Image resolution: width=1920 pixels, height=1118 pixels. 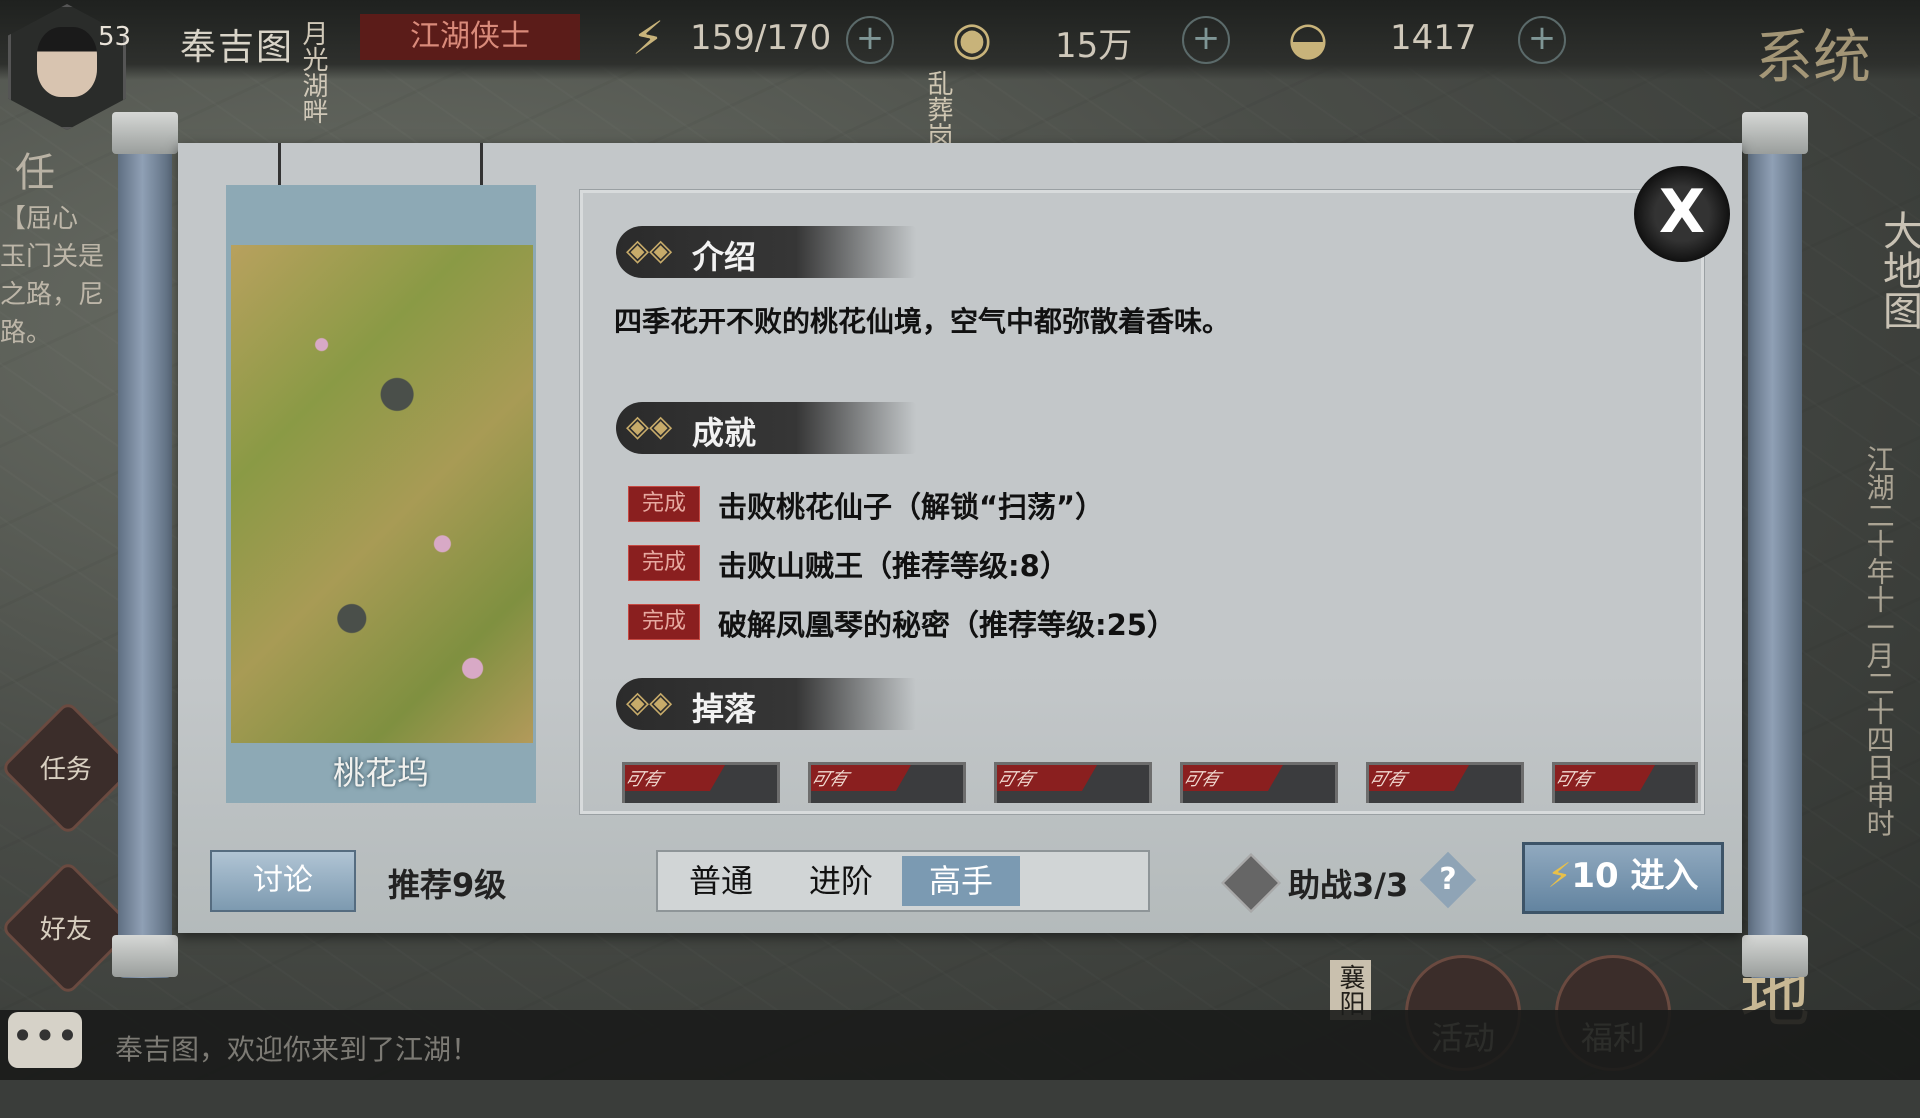 I want to click on add-coins-button: +, so click(x=1206, y=40).